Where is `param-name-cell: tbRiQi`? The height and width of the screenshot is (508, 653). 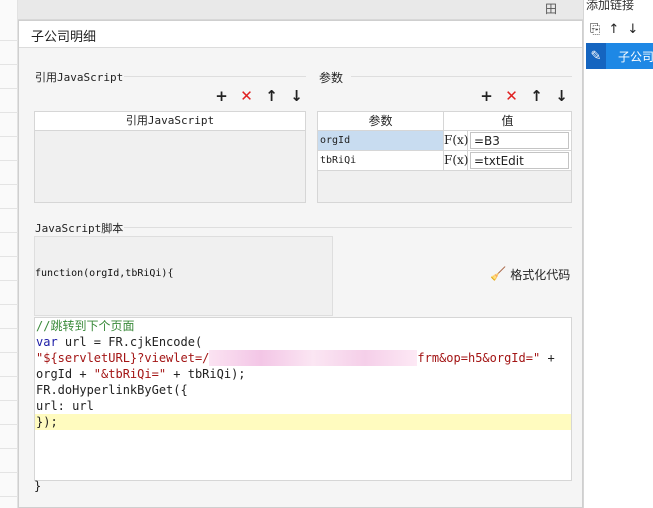 param-name-cell: tbRiQi is located at coordinates (381, 160).